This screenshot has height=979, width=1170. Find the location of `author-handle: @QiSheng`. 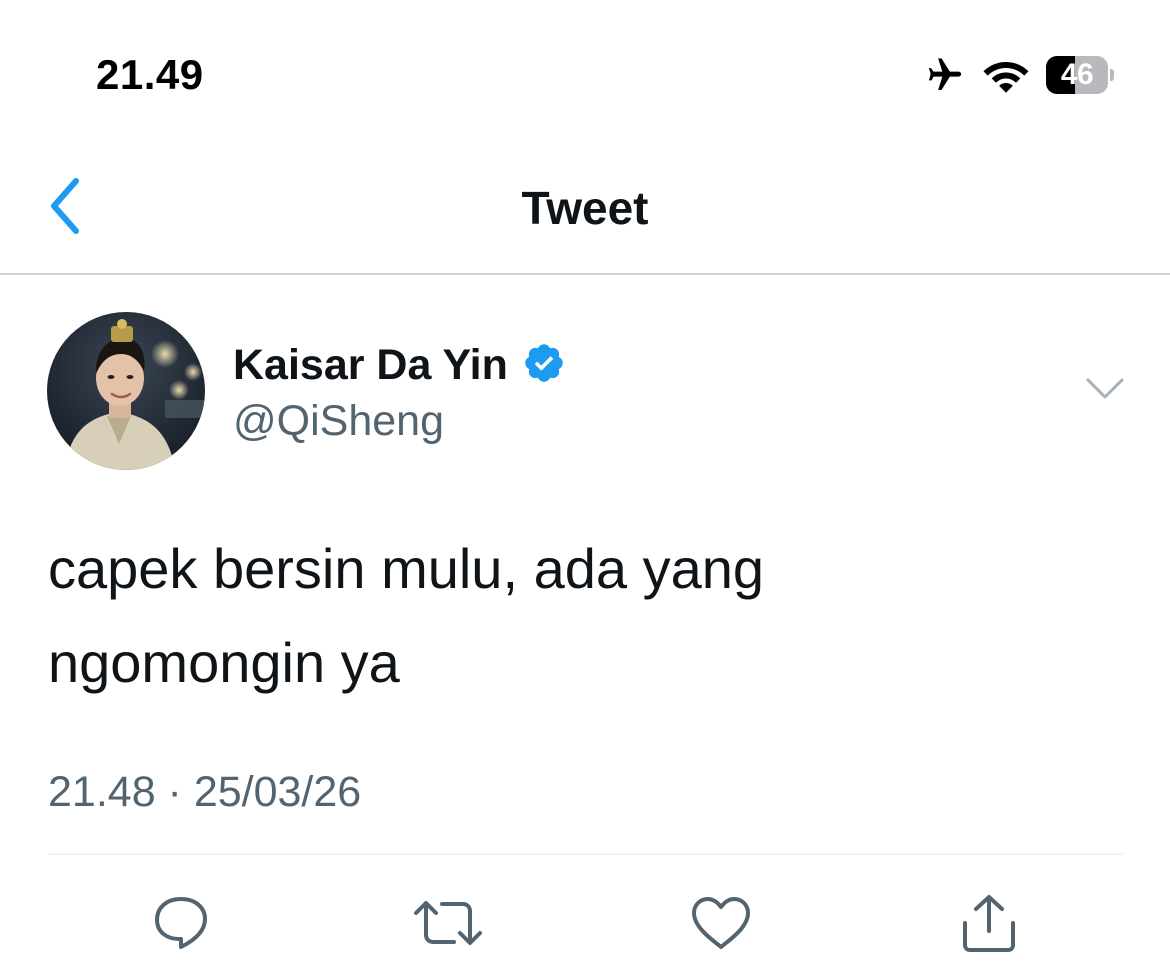

author-handle: @QiSheng is located at coordinates (338, 421).